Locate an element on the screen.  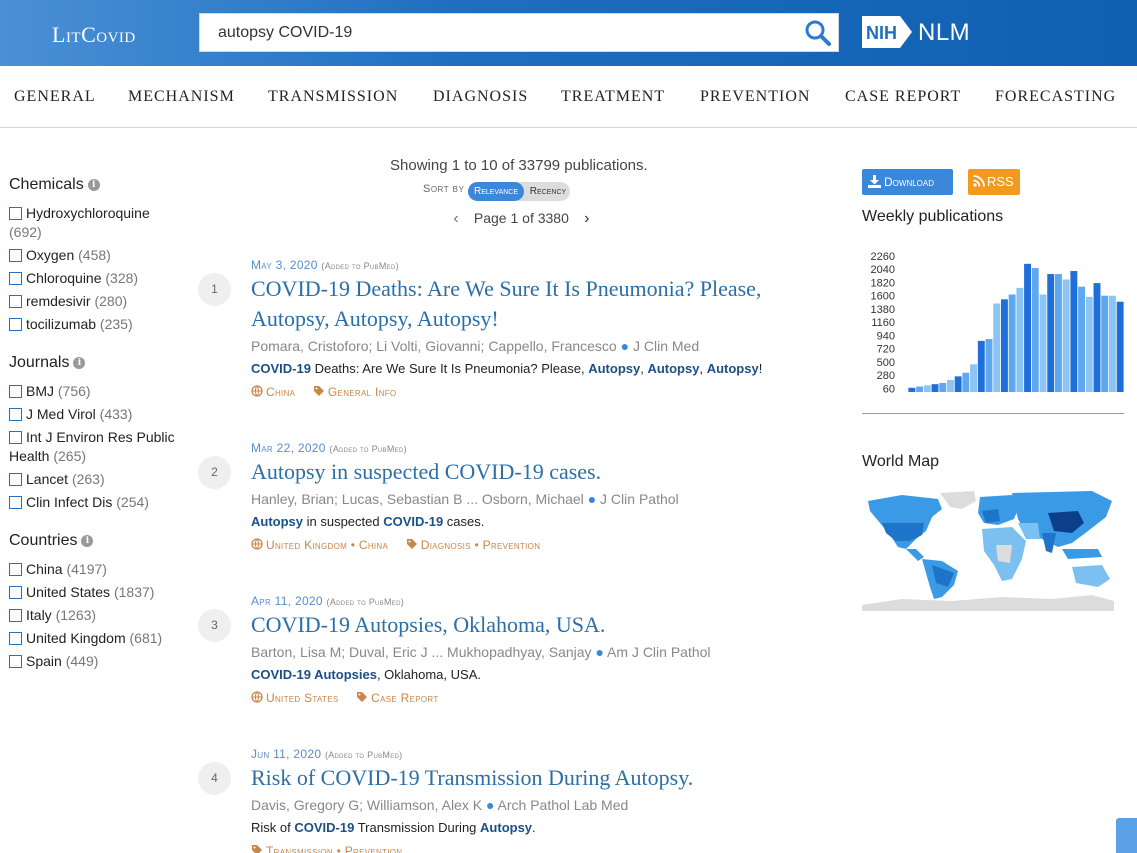
result-title: COVID-19 Autopsies, Oklahoma, USA. is located at coordinates (531, 625).